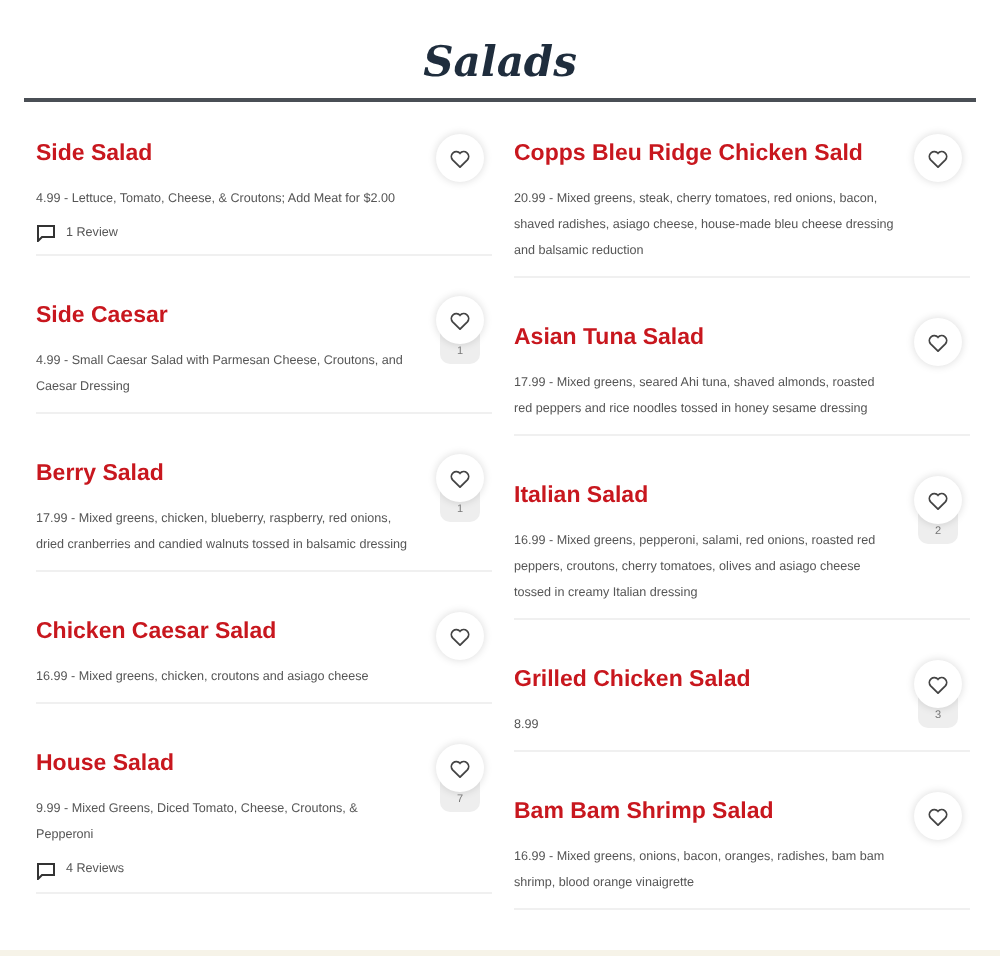  Describe the element at coordinates (742, 496) in the screenshot. I see `item-name: Italian Salad` at that location.